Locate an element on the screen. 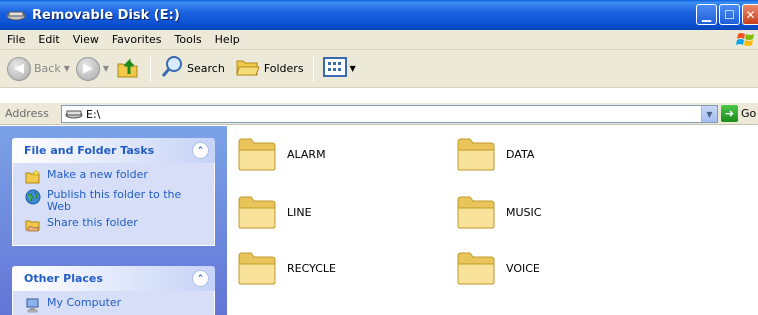 Image resolution: width=758 pixels, height=315 pixels. back-label: Back is located at coordinates (47, 68).